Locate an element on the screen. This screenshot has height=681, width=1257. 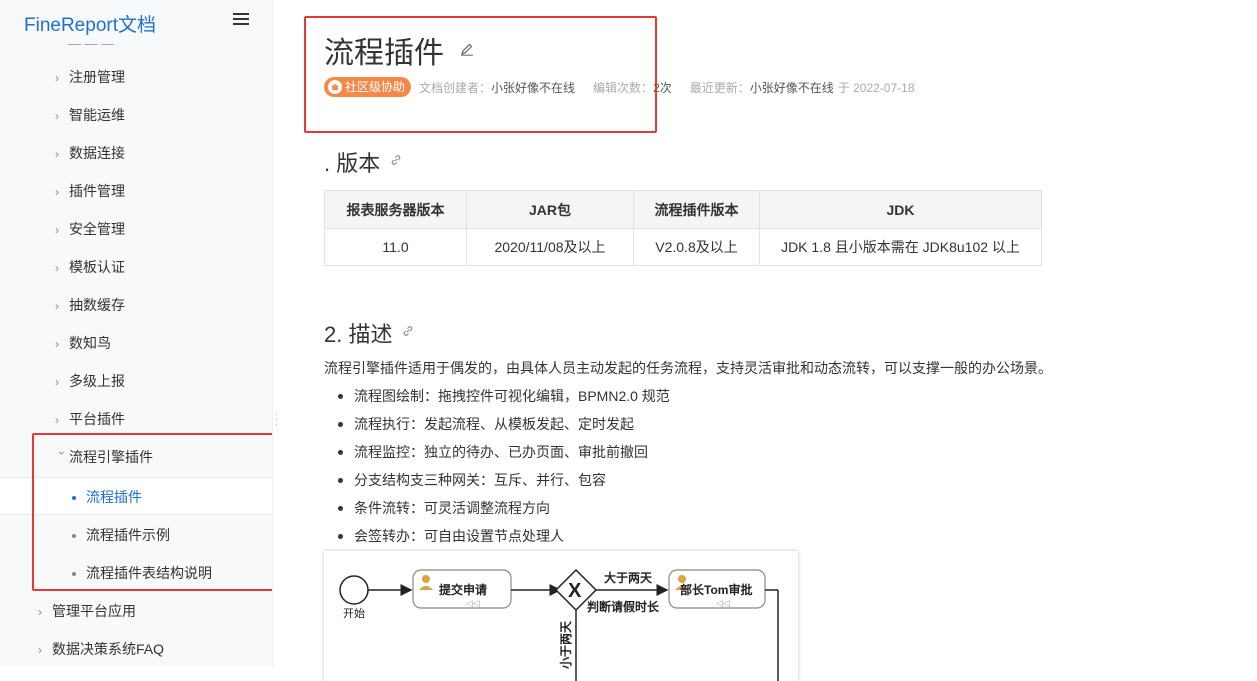
task-approve-label: 部长Tom审批 is located at coordinates (716, 589).